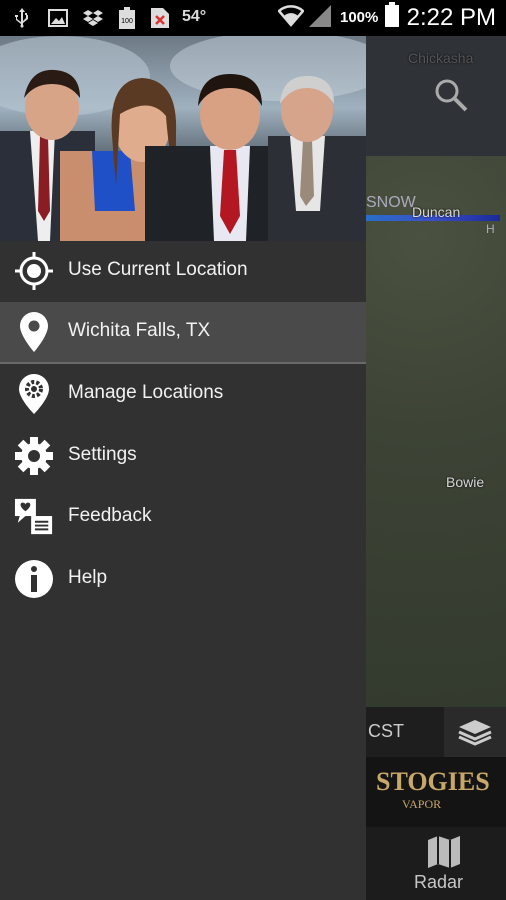 This screenshot has width=506, height=900. Describe the element at coordinates (34, 394) in the screenshot. I see `pin-gear-icon` at that location.